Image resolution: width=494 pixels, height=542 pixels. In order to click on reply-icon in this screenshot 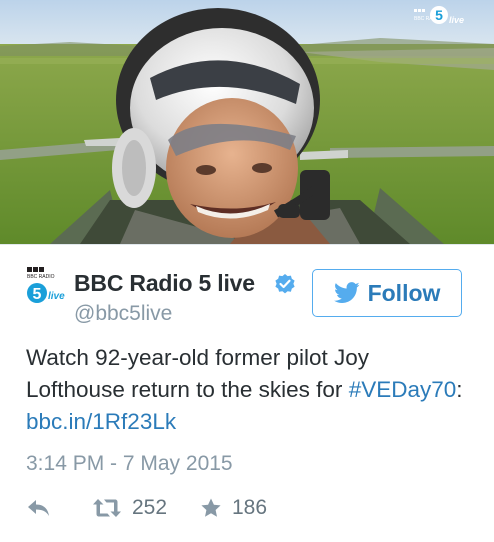, I will do `click(39, 508)`.